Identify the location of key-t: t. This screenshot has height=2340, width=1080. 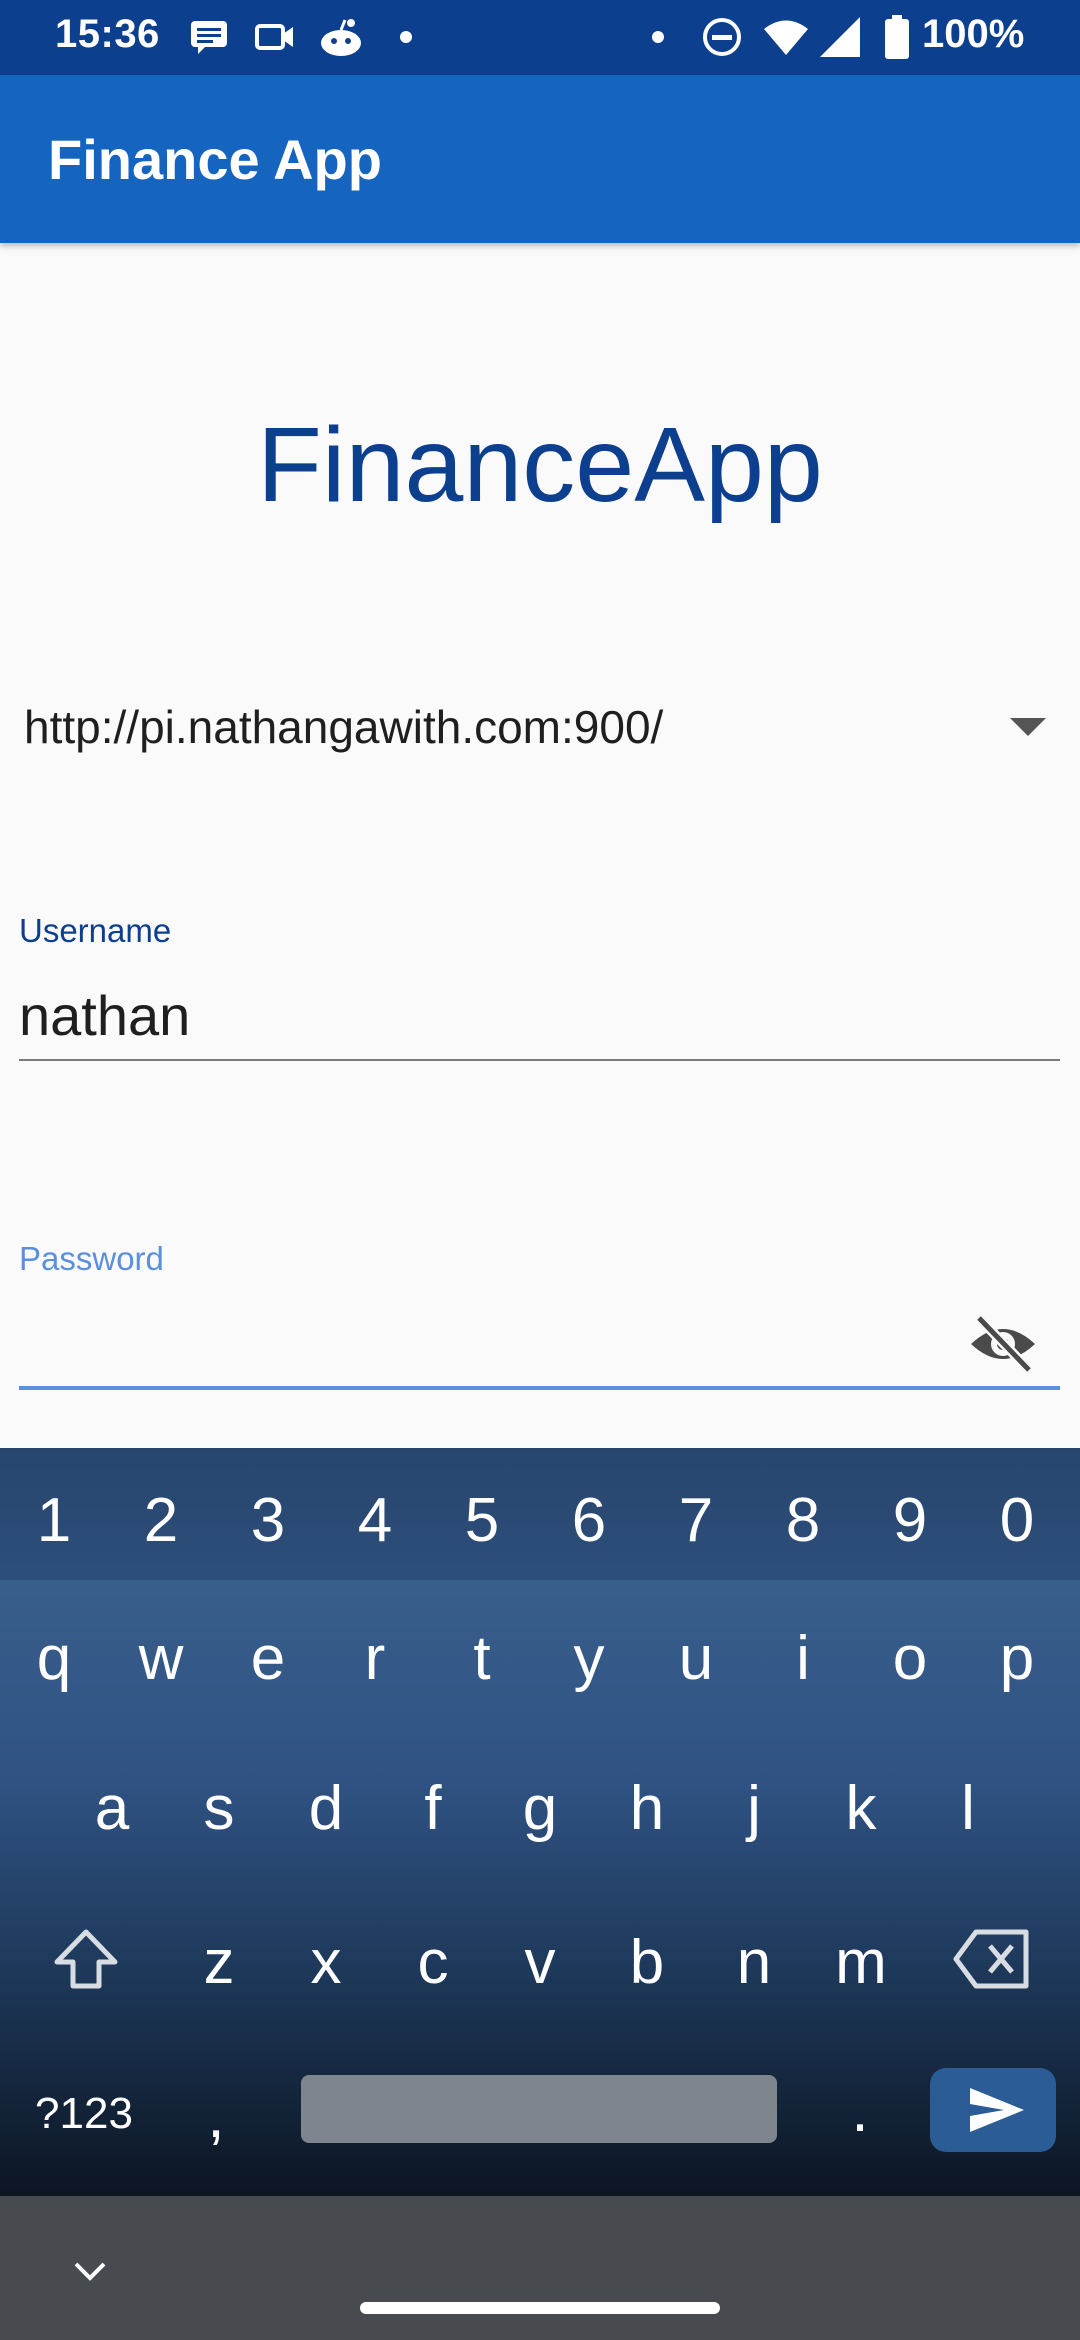
(482, 1659).